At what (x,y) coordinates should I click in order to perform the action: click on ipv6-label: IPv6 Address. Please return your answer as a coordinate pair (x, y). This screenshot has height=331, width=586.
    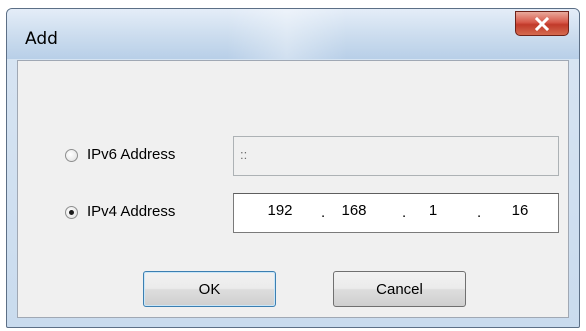
    Looking at the image, I should click on (131, 154).